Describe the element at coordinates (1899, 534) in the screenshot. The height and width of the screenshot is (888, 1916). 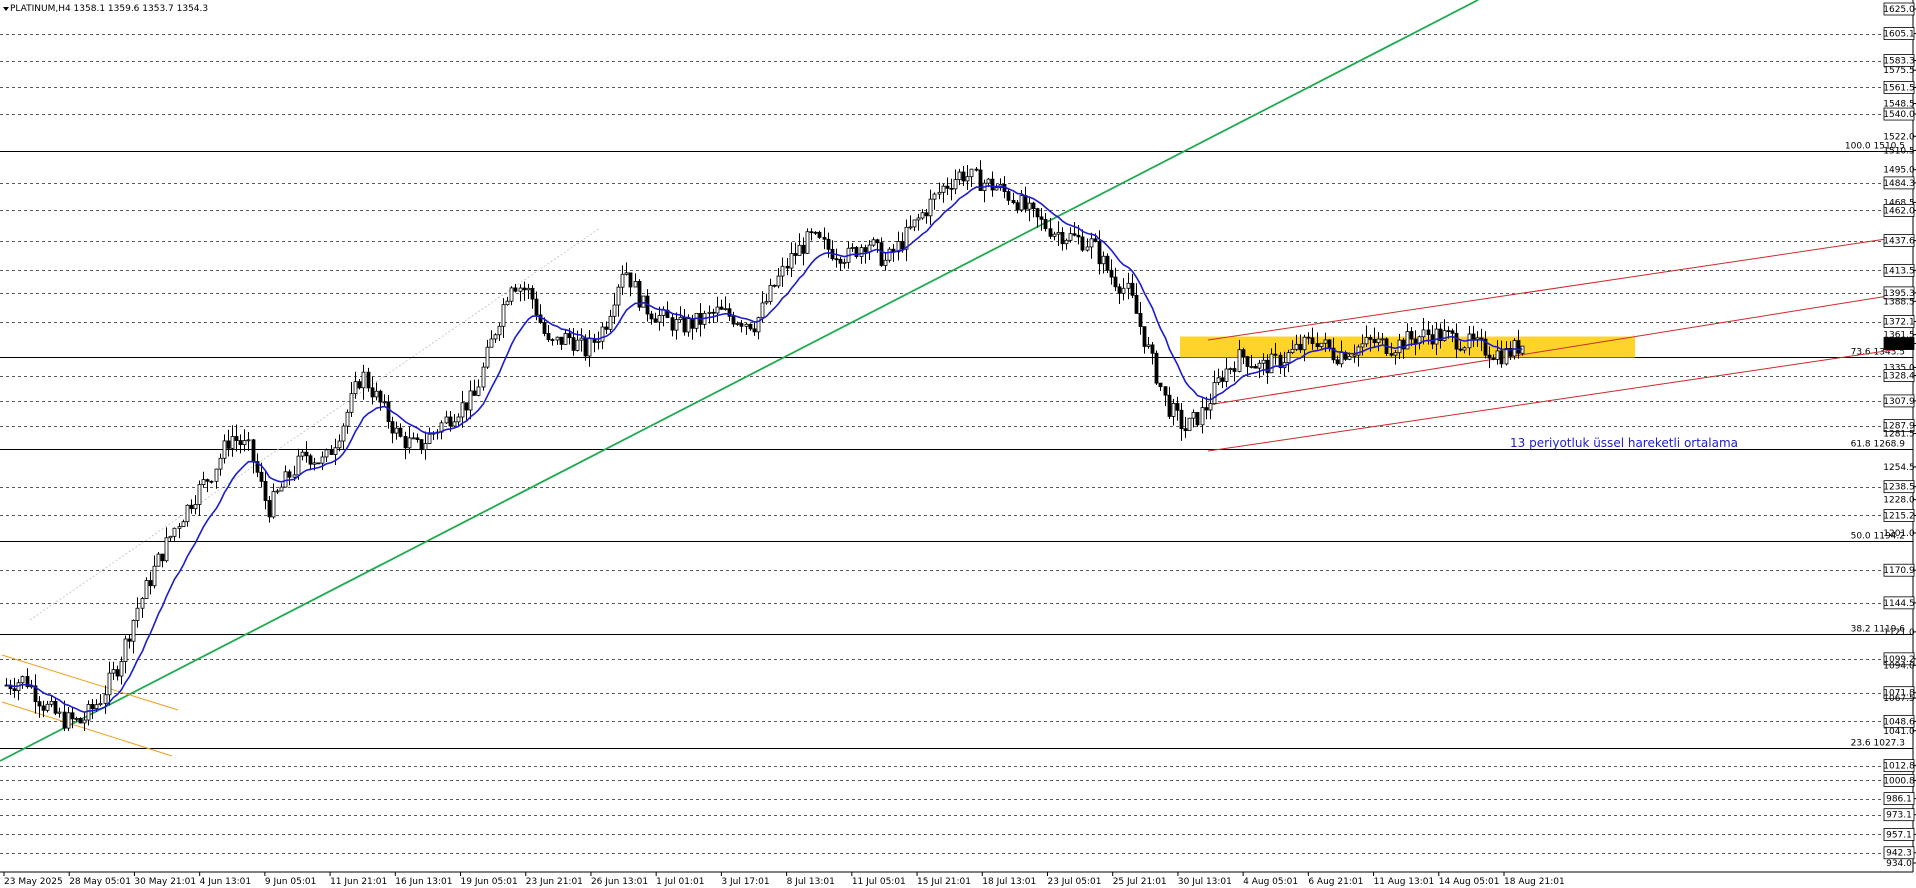
I see `y-tick-label: 1201.0` at that location.